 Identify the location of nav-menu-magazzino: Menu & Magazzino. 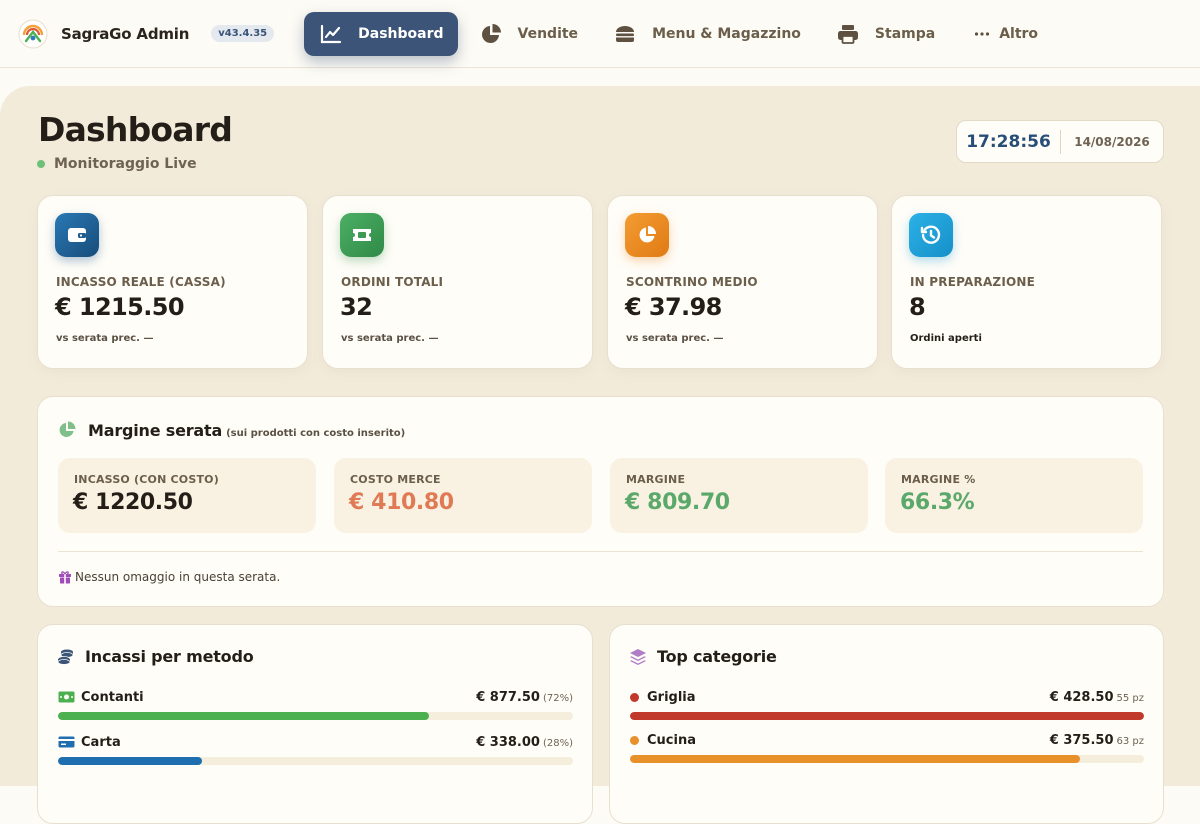
(707, 34).